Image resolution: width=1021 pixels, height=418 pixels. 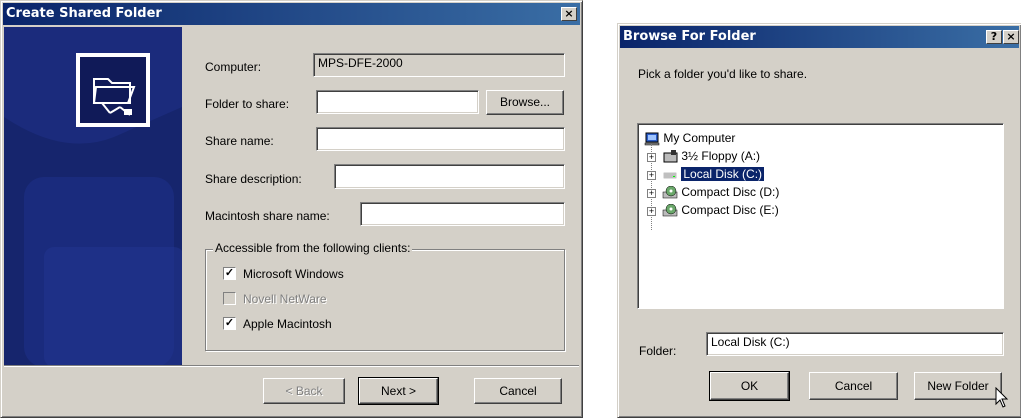 I want to click on apple-macintosh-checkbox: ✓, so click(x=229, y=323).